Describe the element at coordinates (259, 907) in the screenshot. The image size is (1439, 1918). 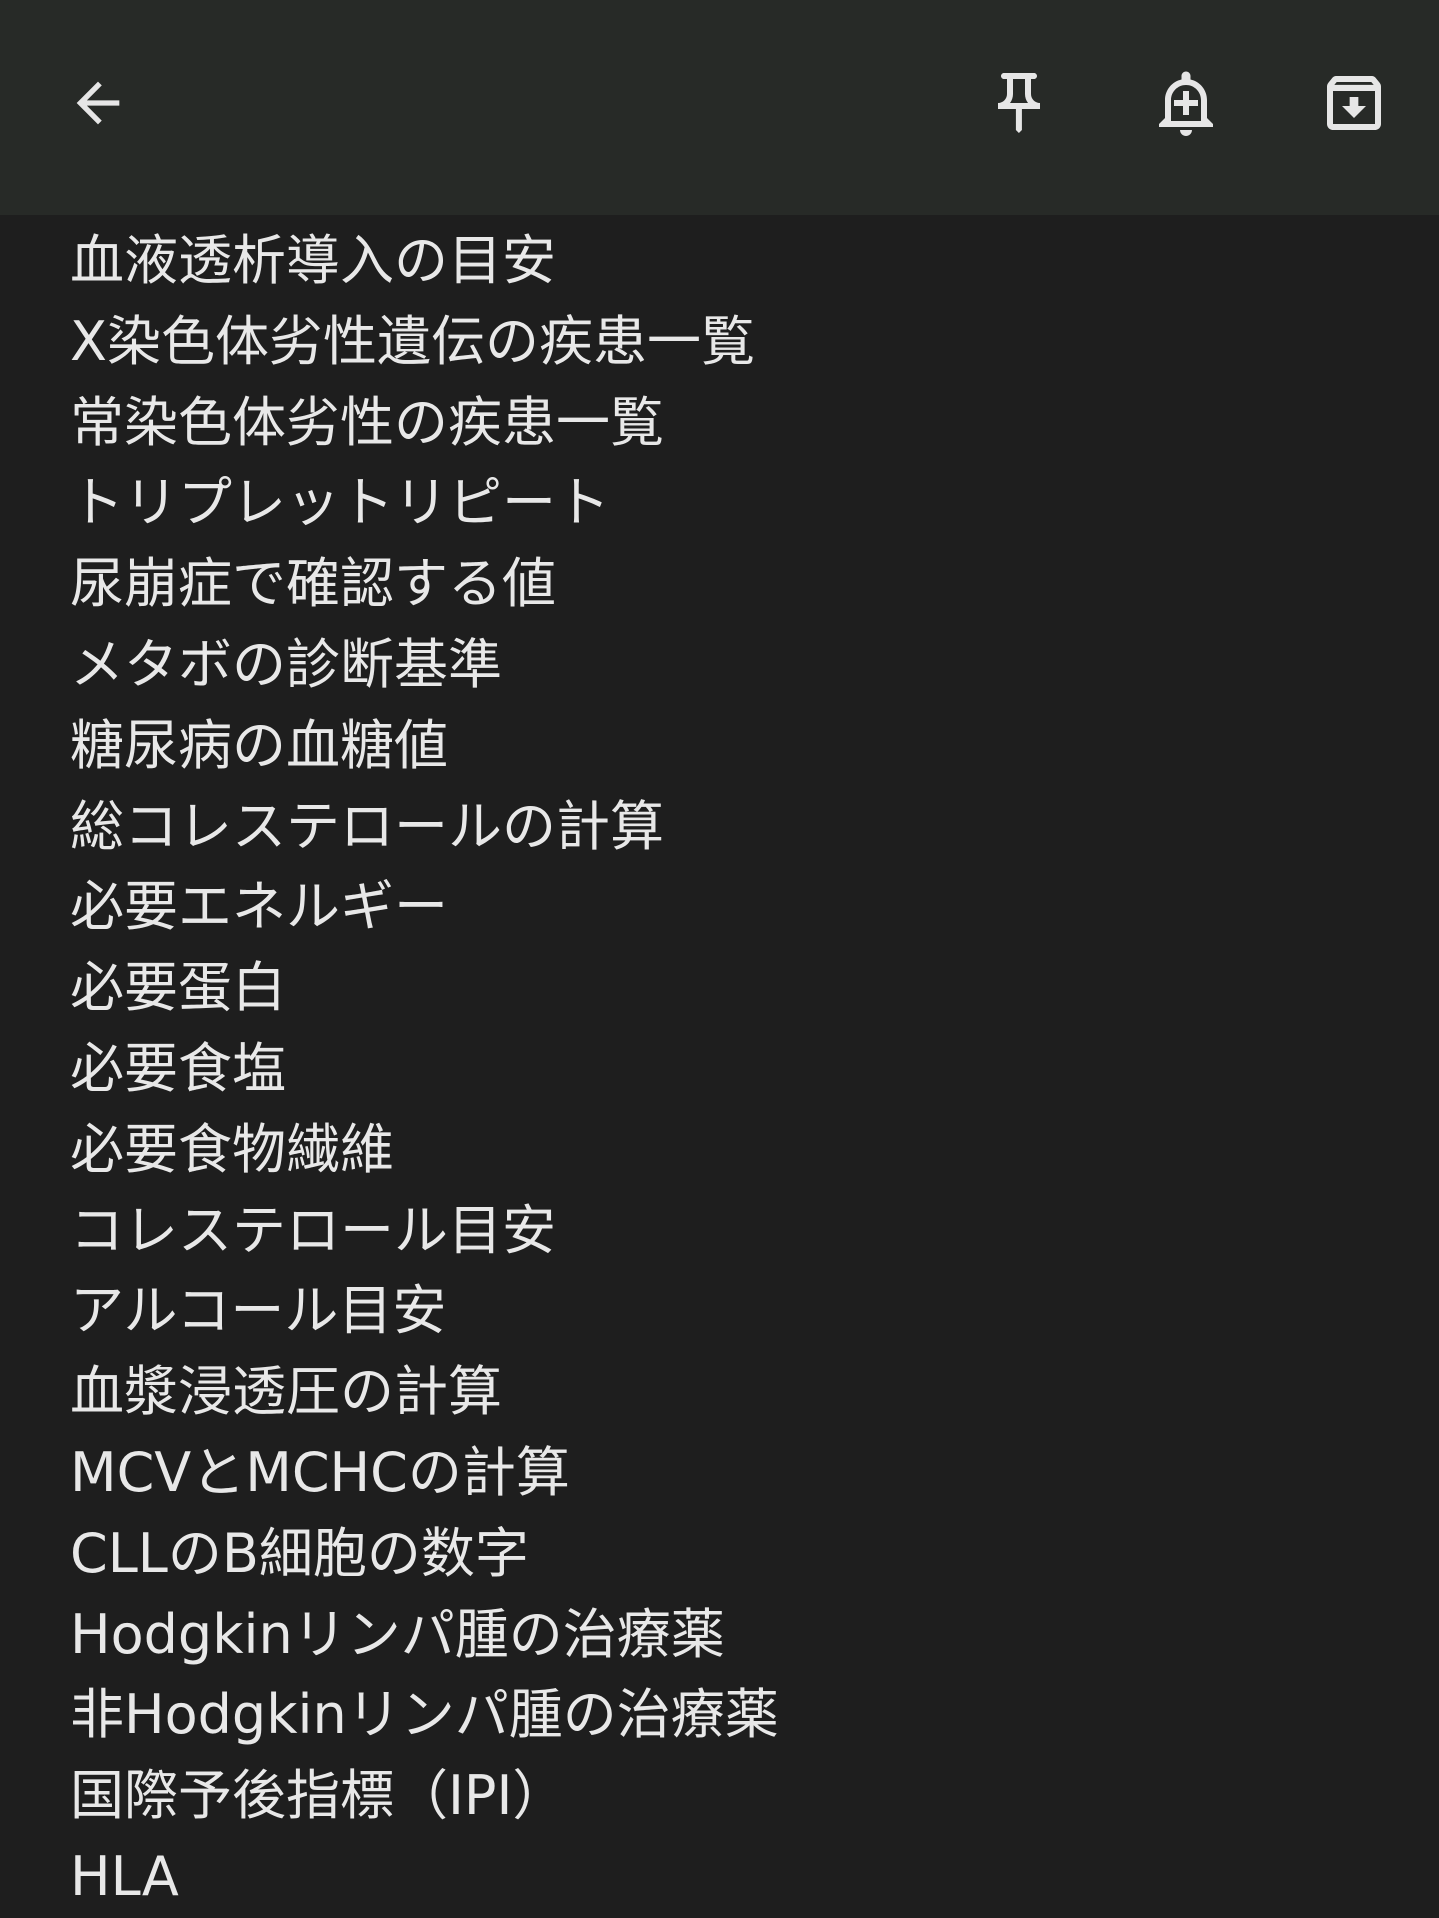
I see `note-line: 必要エネルギー` at that location.